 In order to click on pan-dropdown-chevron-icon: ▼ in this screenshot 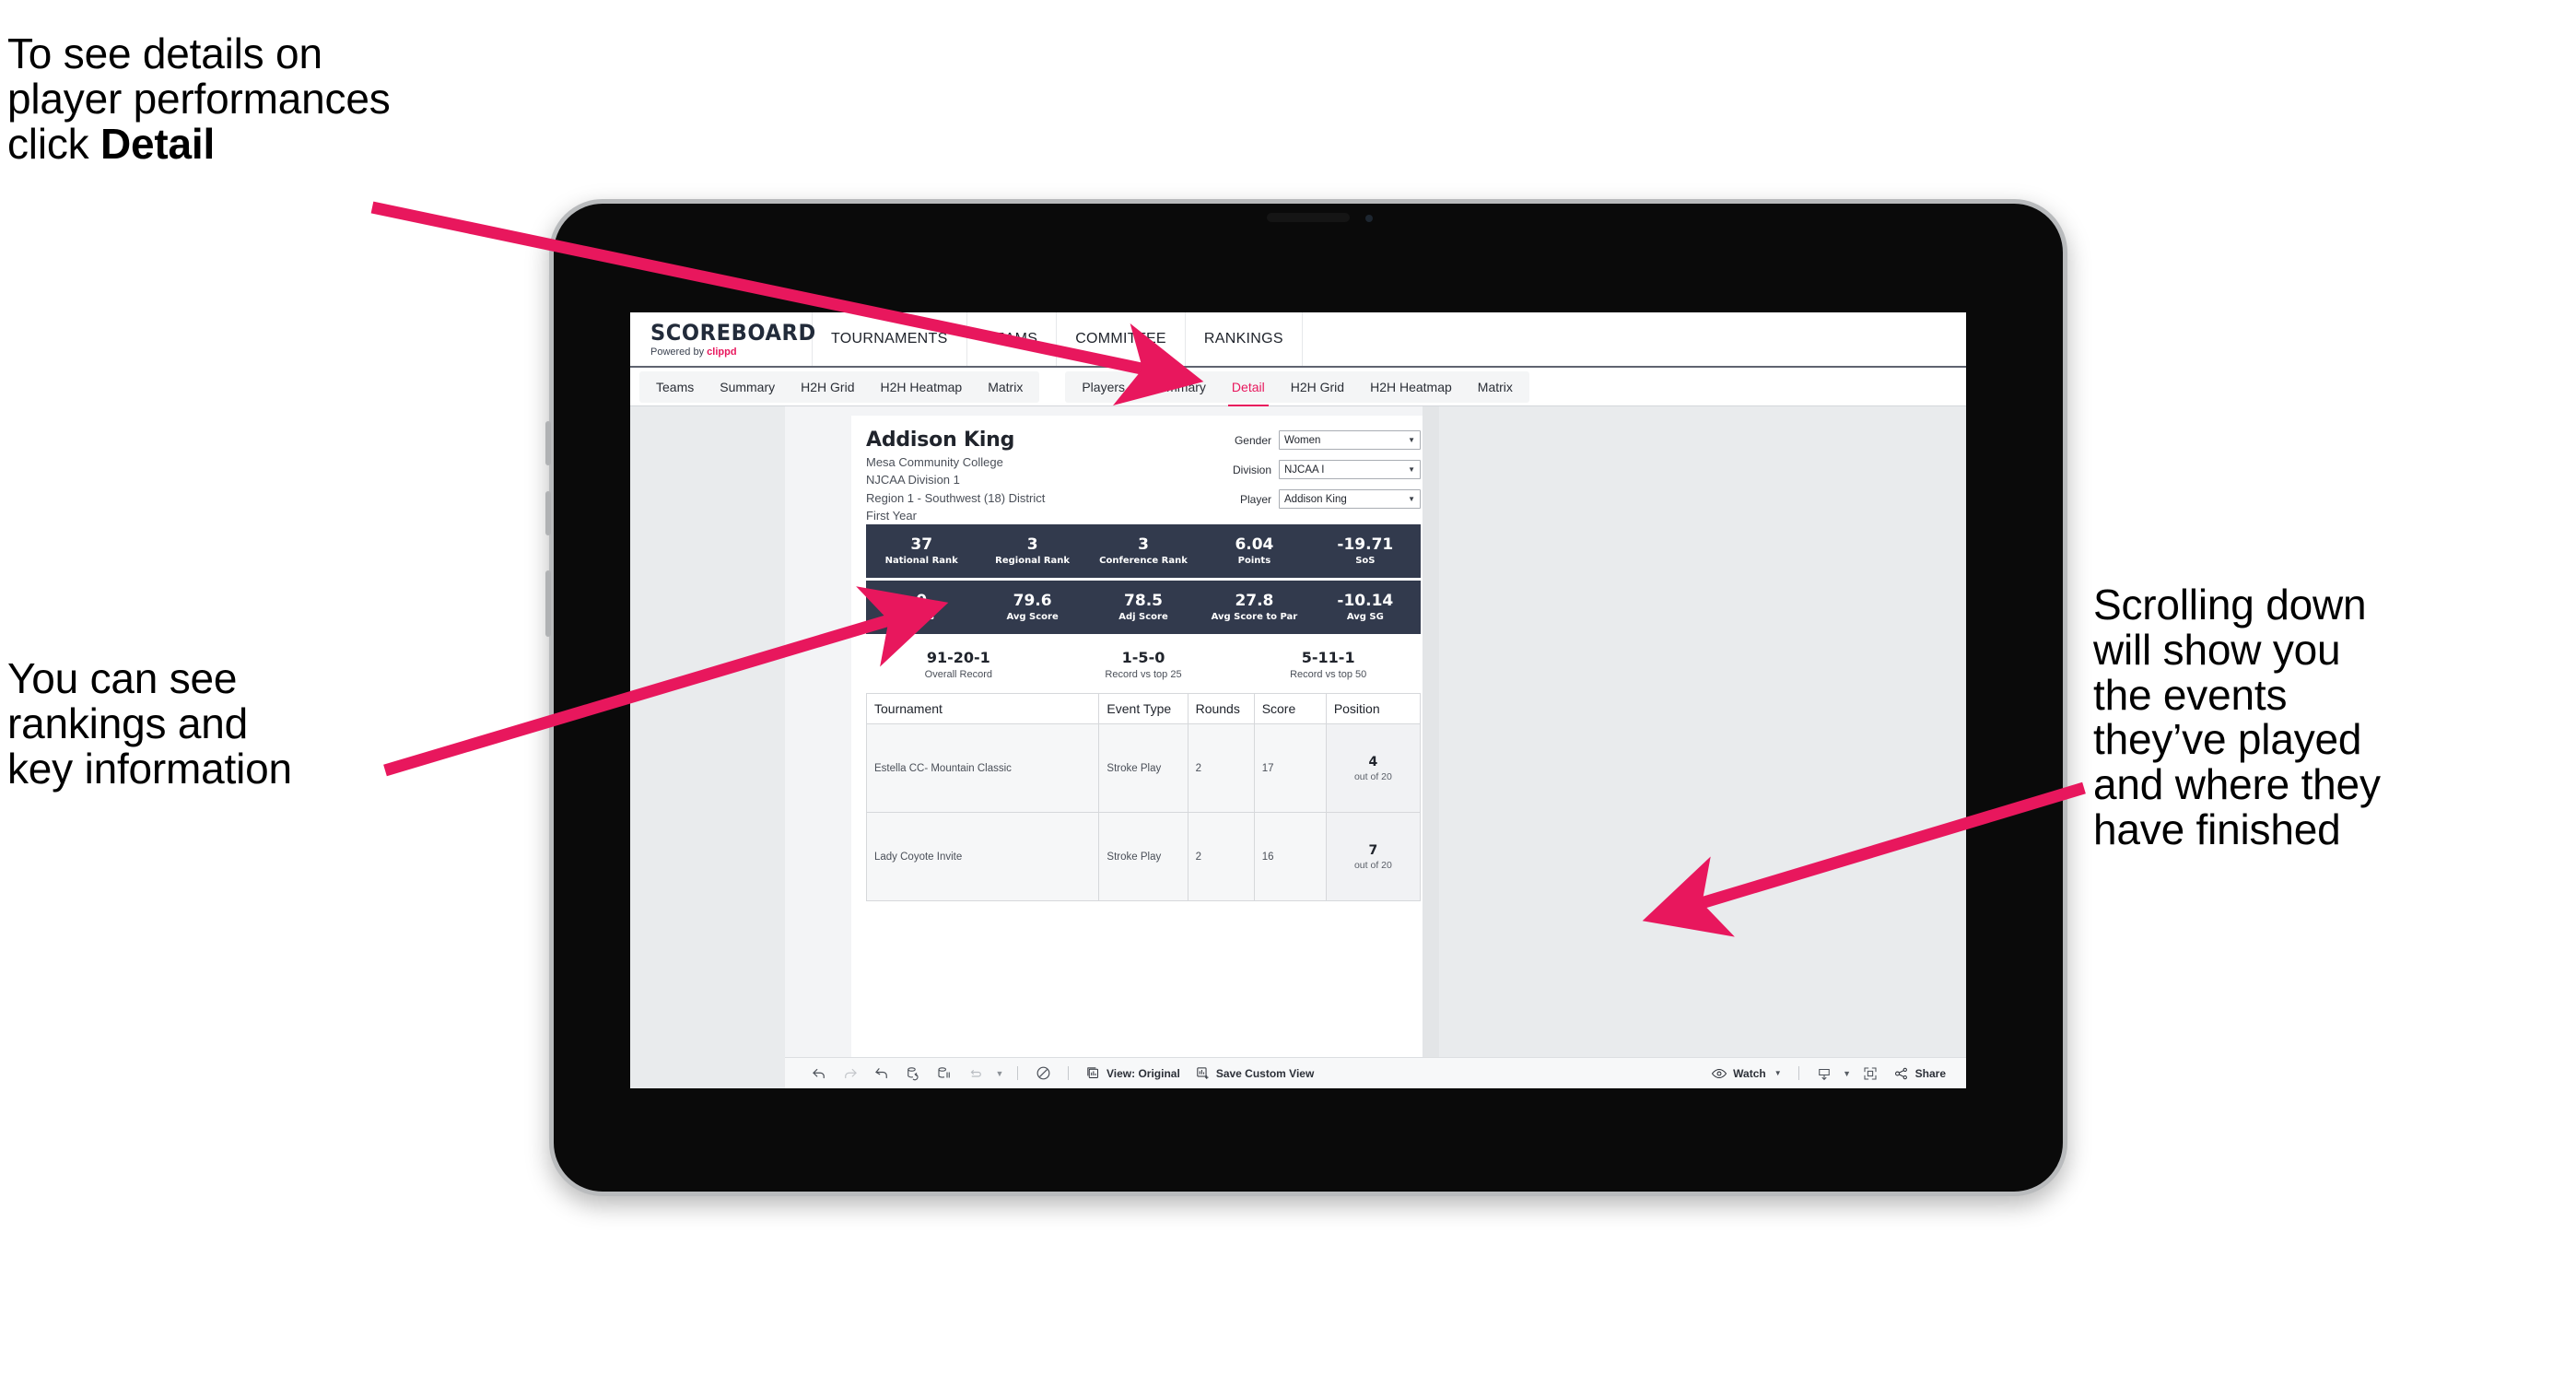, I will do `click(1000, 1073)`.